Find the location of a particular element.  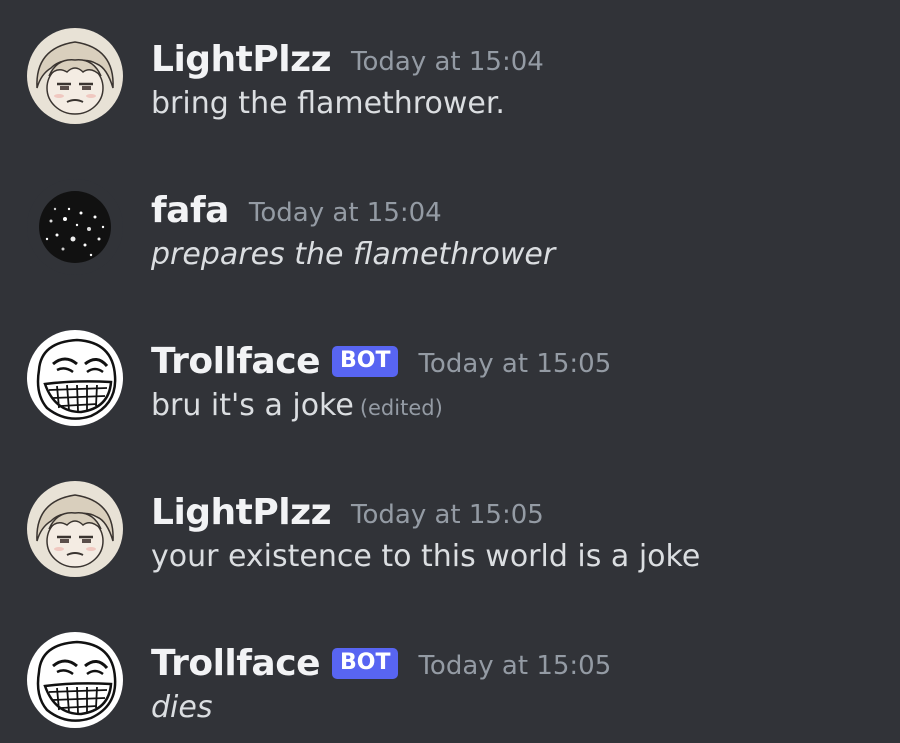

message-content: bru it's a joke (edited) is located at coordinates (297, 405).